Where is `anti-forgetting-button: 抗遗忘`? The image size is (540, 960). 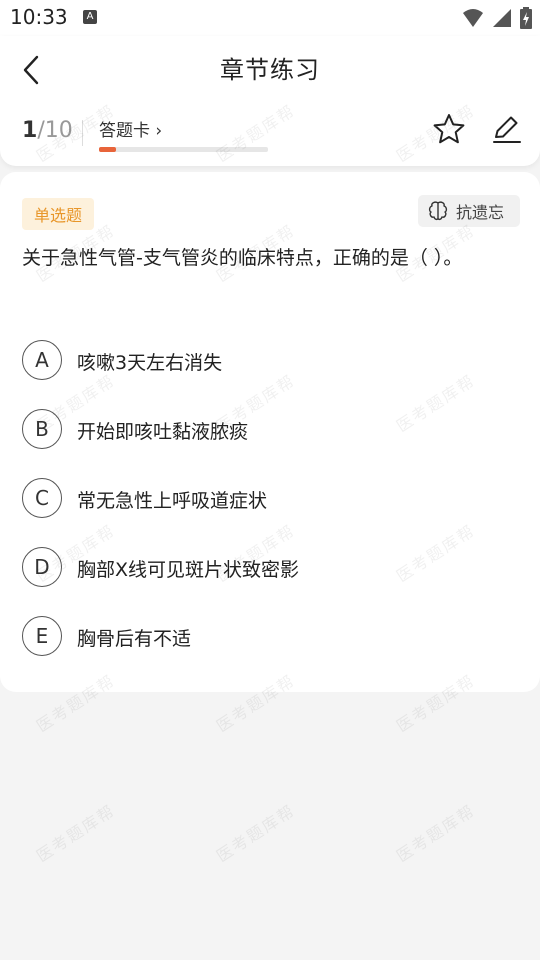
anti-forgetting-button: 抗遗忘 is located at coordinates (469, 211).